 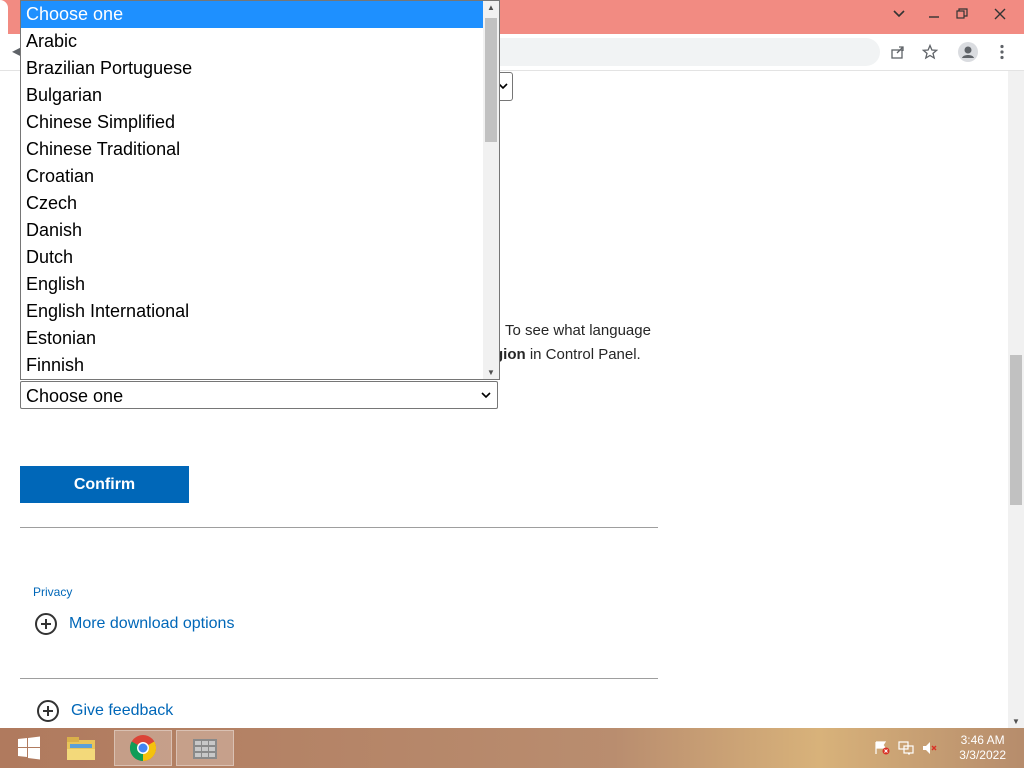 What do you see at coordinates (143, 748) in the screenshot?
I see `chrome-icon` at bounding box center [143, 748].